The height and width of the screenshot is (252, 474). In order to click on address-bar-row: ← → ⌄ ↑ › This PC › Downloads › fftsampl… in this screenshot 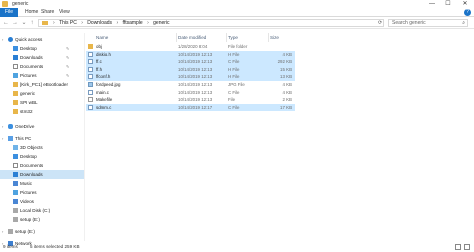, I will do `click(237, 23)`.